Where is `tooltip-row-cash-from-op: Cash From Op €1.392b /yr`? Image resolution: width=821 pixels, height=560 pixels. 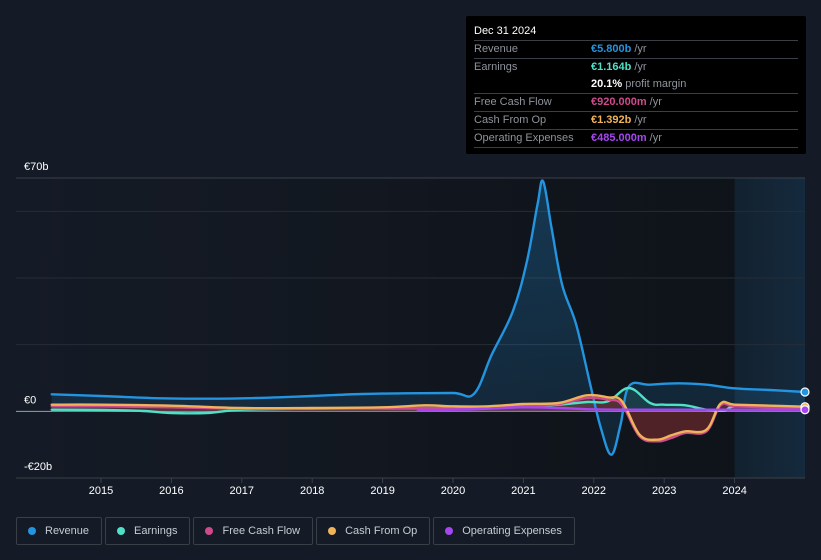 tooltip-row-cash-from-op: Cash From Op €1.392b /yr is located at coordinates (636, 120).